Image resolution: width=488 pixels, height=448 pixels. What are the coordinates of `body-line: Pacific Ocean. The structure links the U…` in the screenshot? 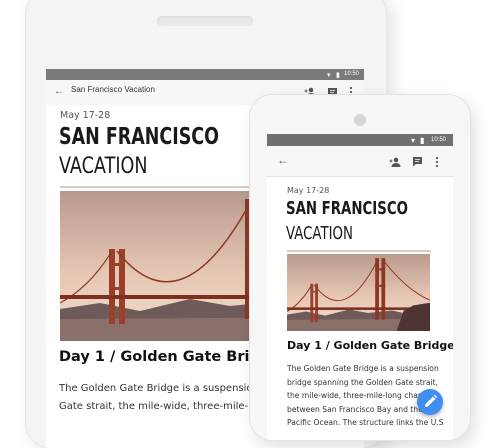 It's located at (365, 423).